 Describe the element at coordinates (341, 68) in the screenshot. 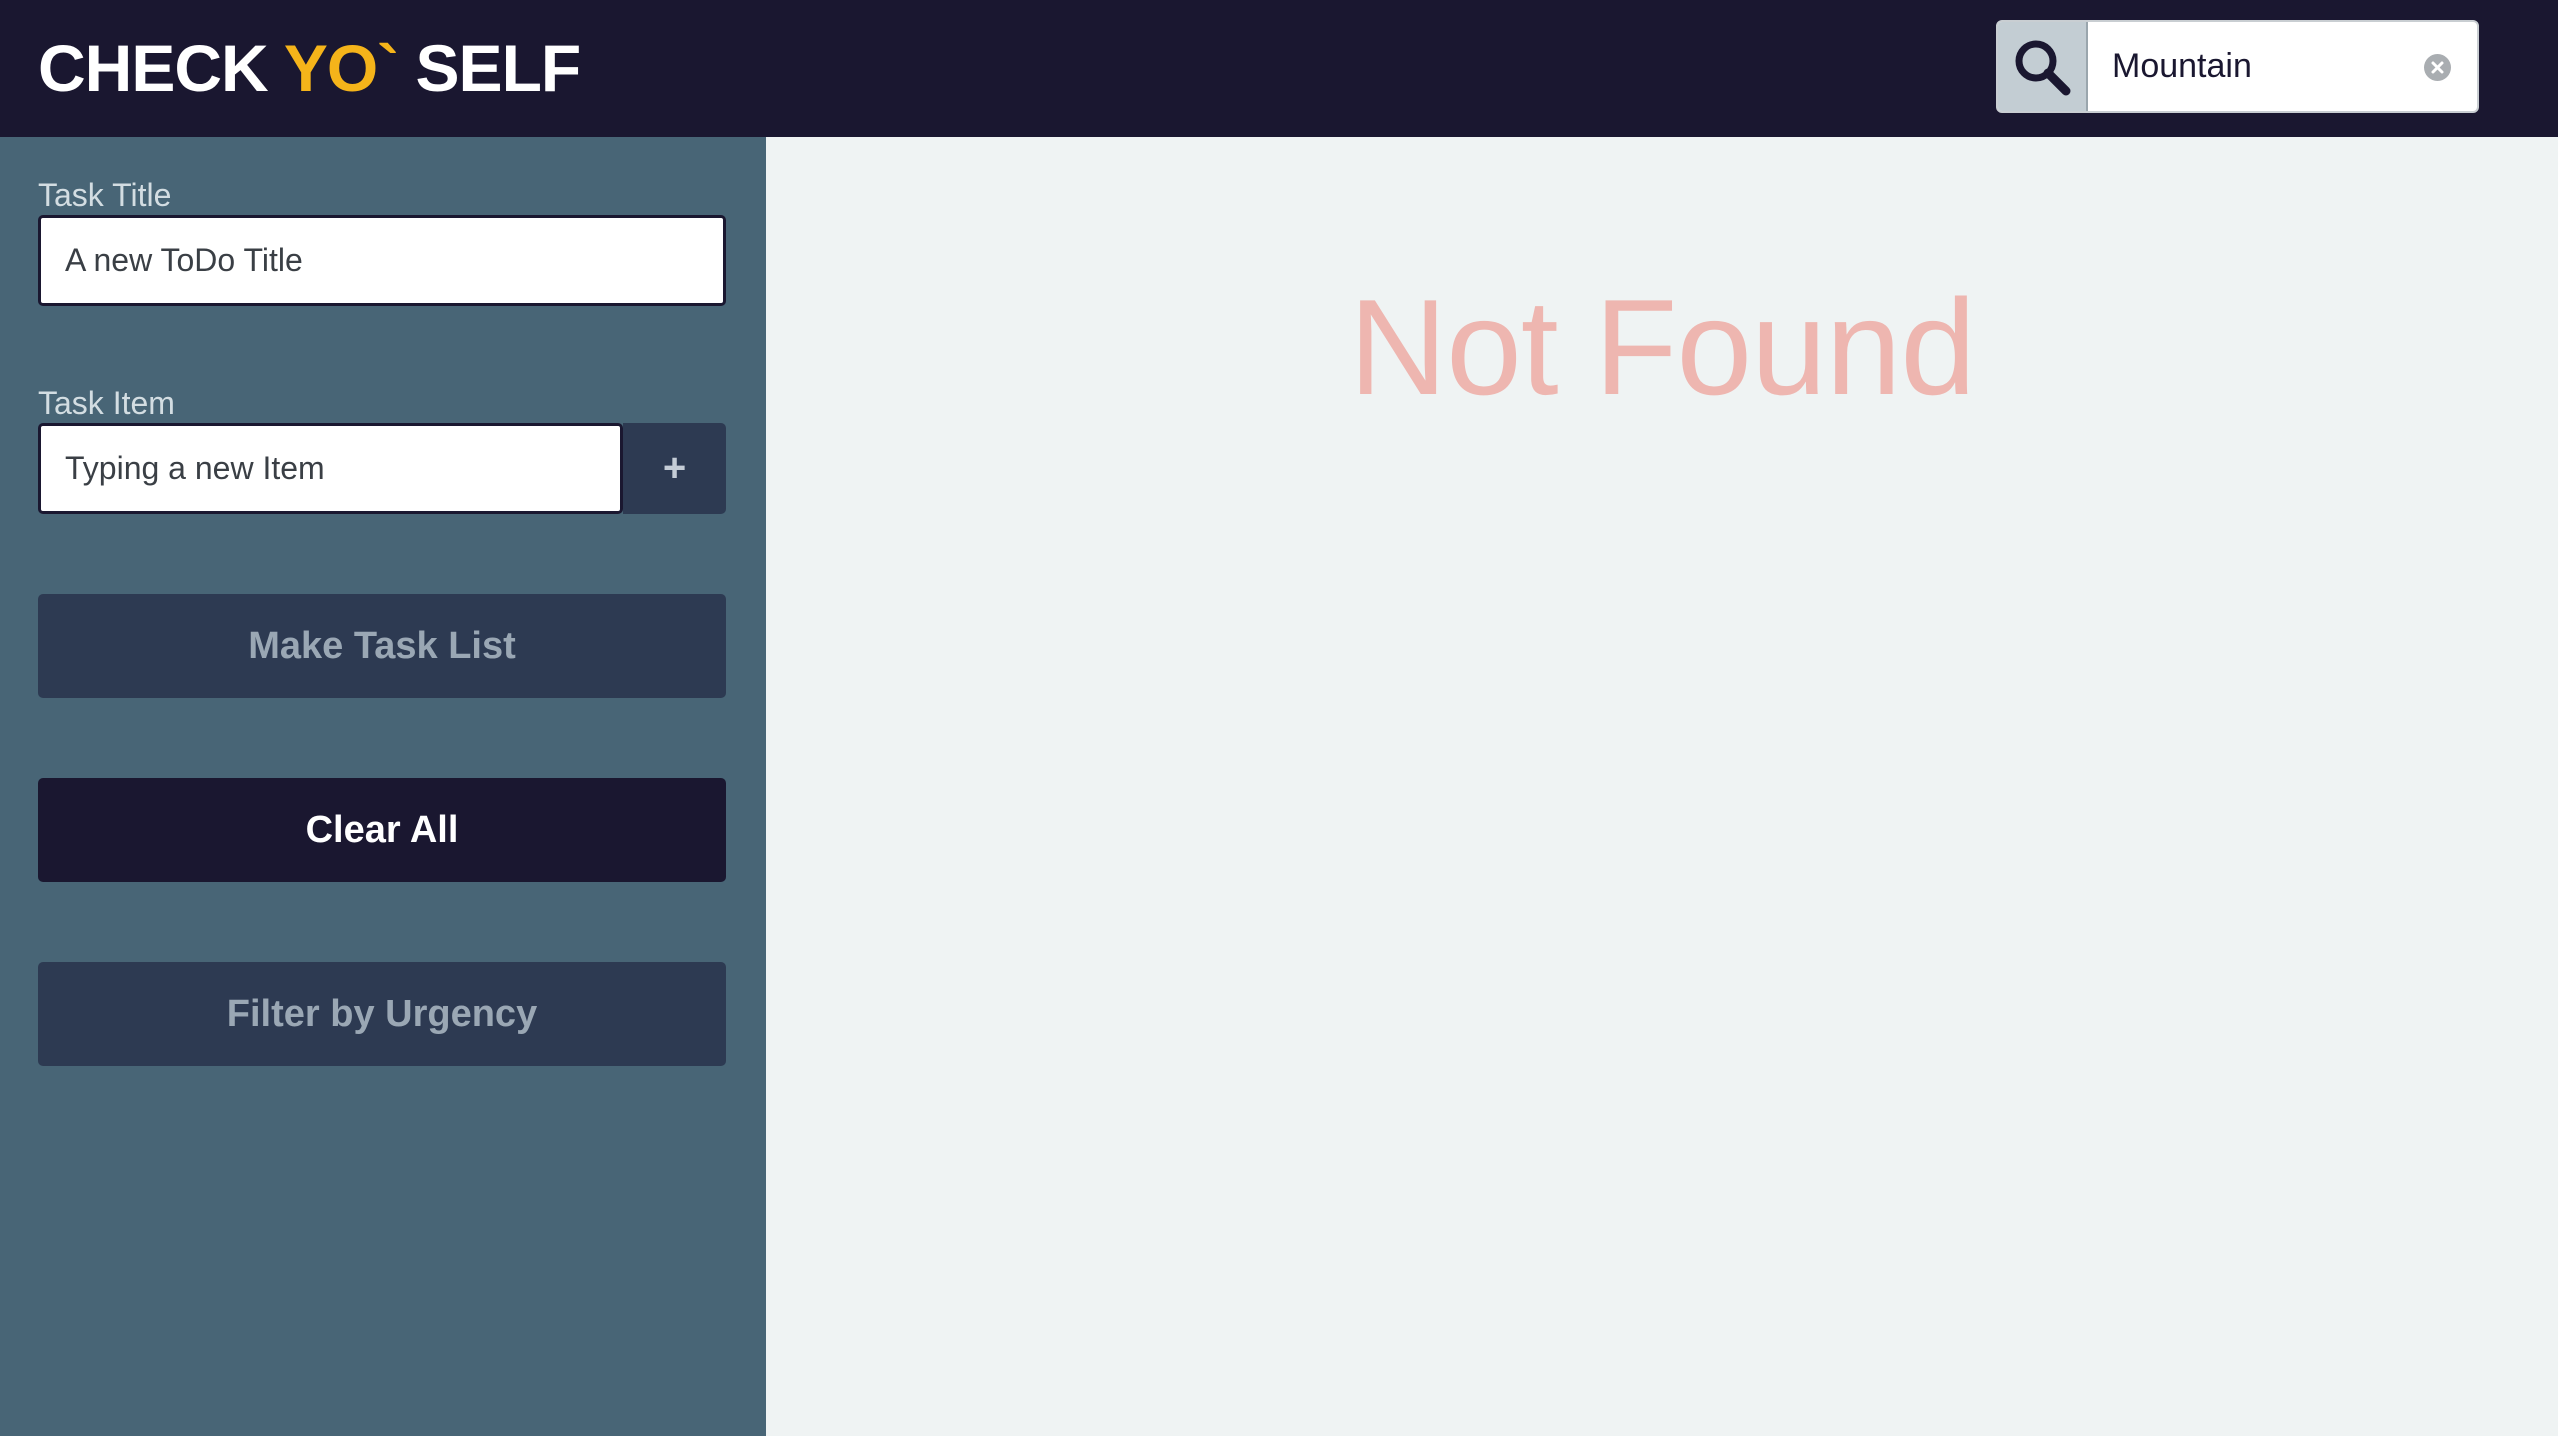

I see `logo-yo: YO`` at that location.